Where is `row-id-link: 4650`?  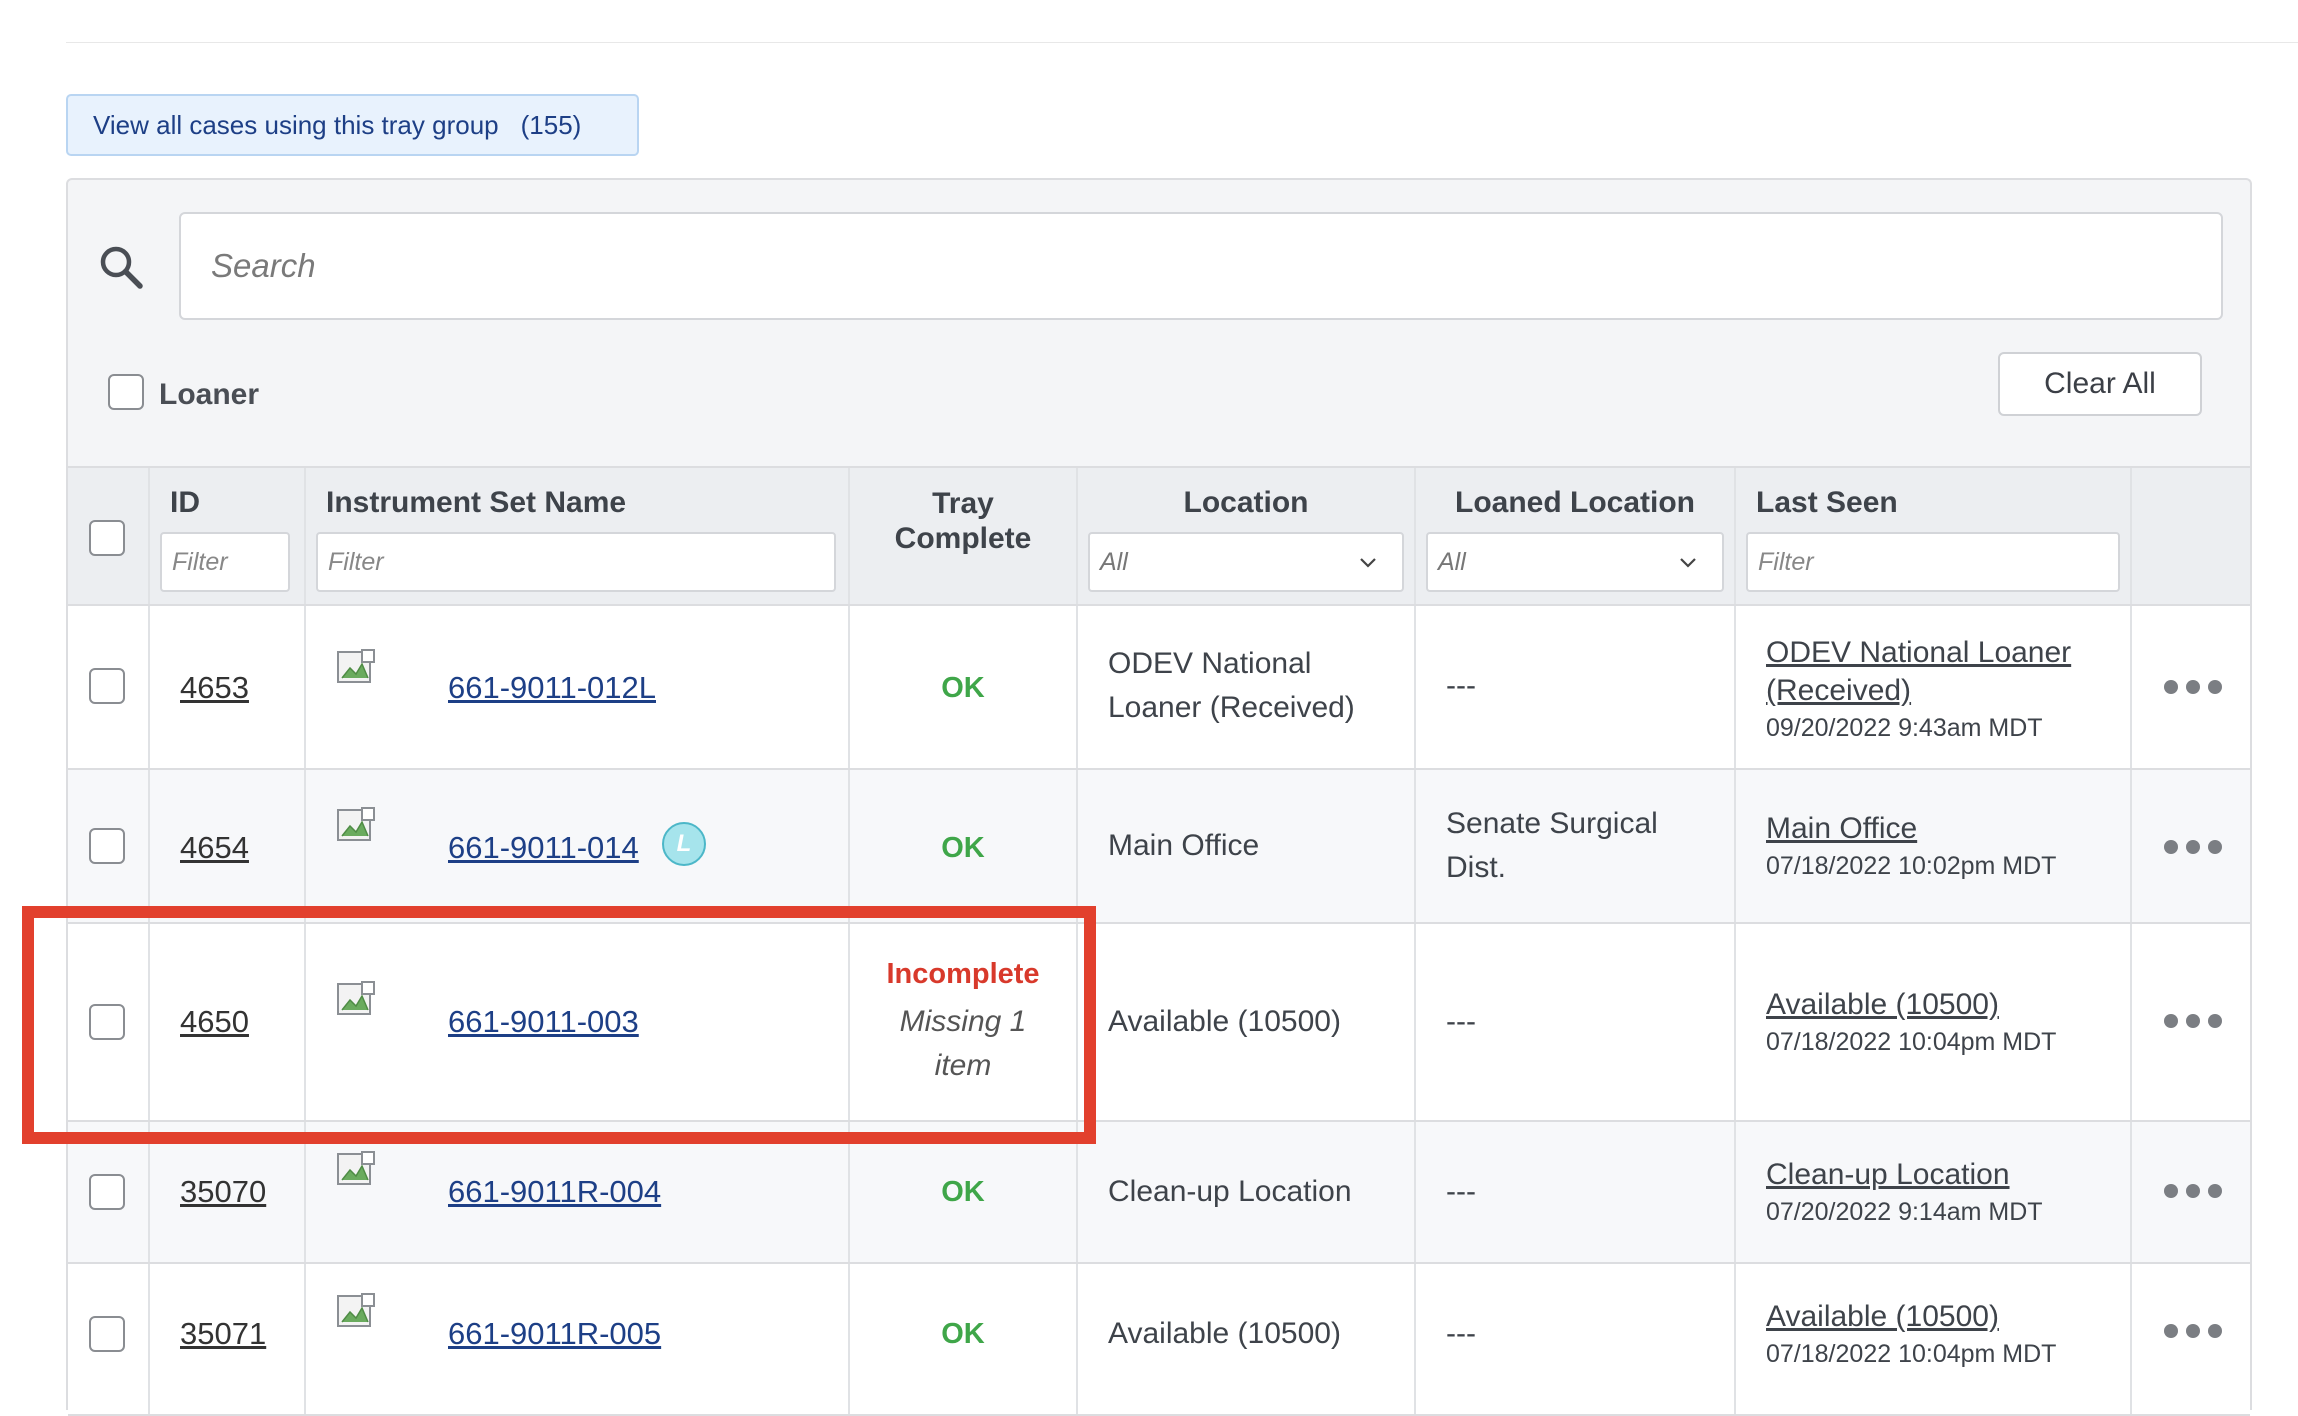 row-id-link: 4650 is located at coordinates (214, 1022).